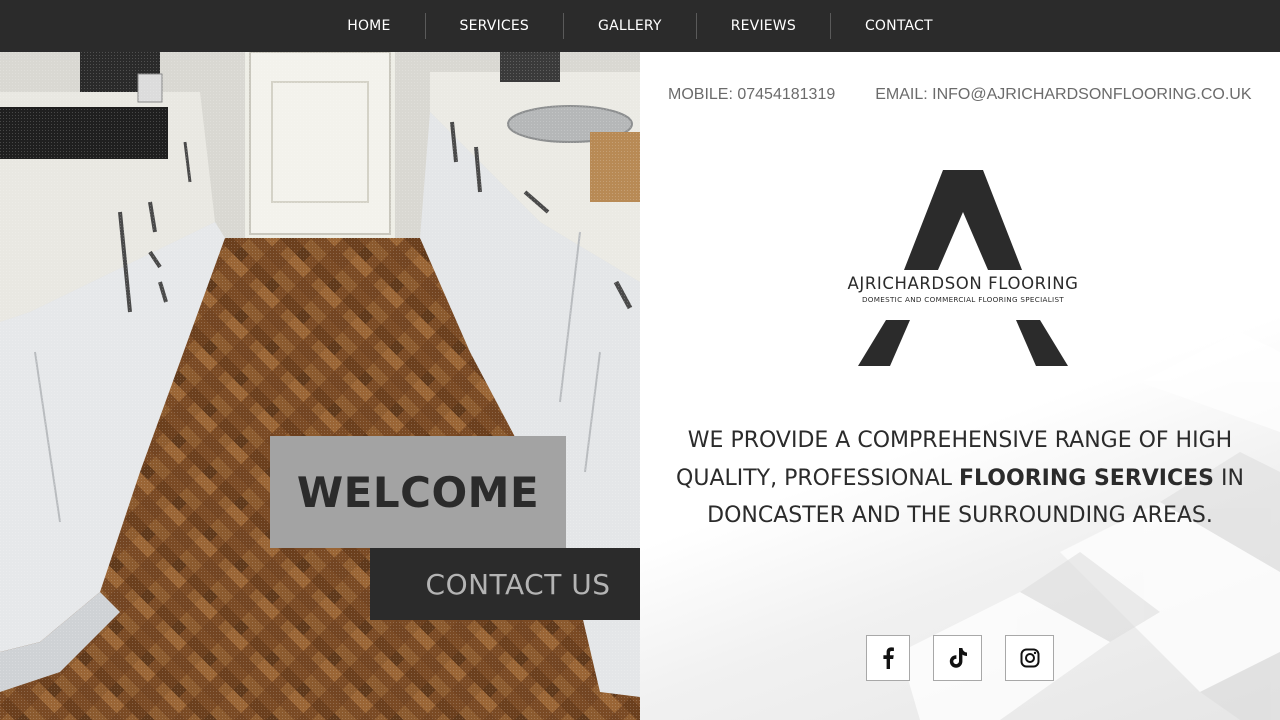 Image resolution: width=1280 pixels, height=720 pixels. I want to click on nav-label: CONTACT, so click(898, 26).